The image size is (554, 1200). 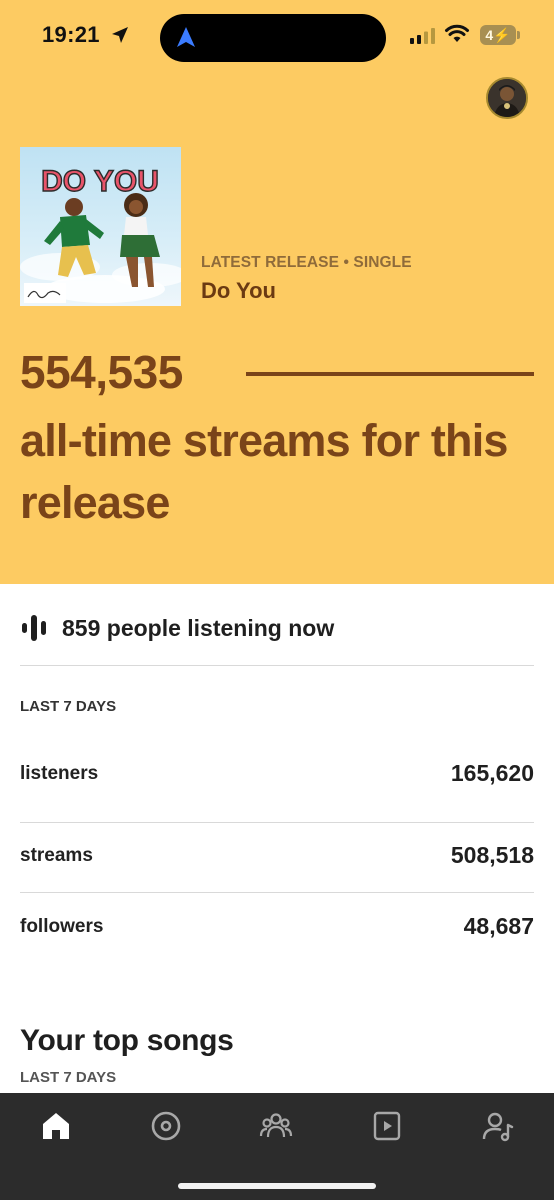 I want to click on cover-title: DO YOU, so click(x=100, y=181).